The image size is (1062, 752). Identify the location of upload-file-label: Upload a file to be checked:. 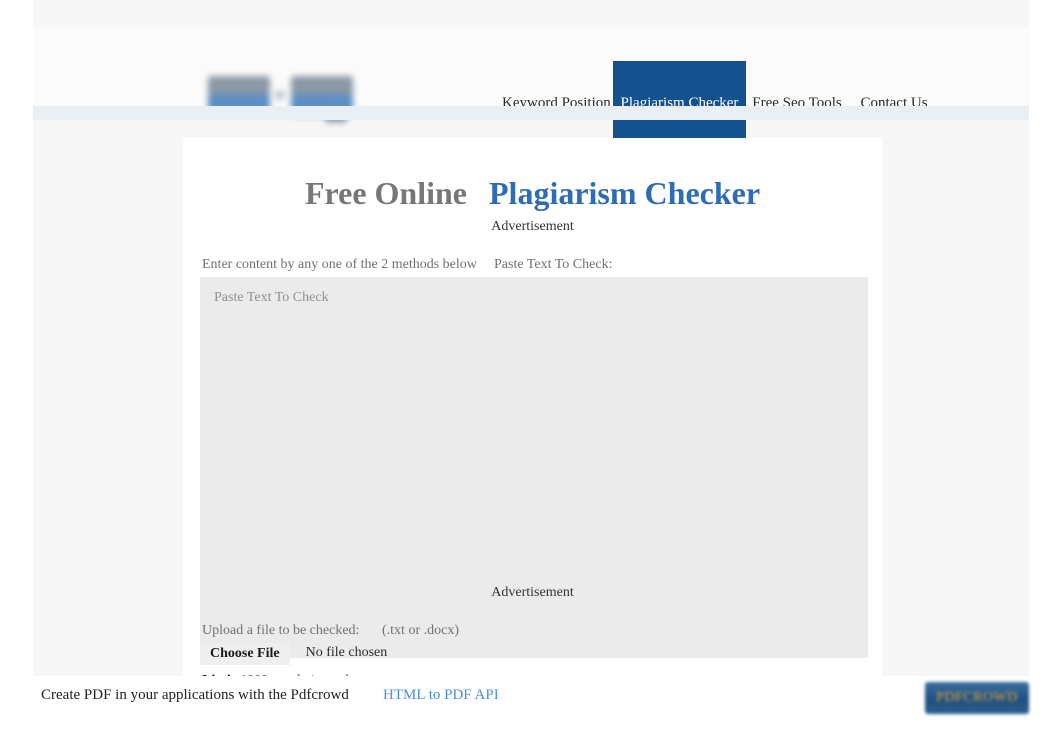
(281, 630).